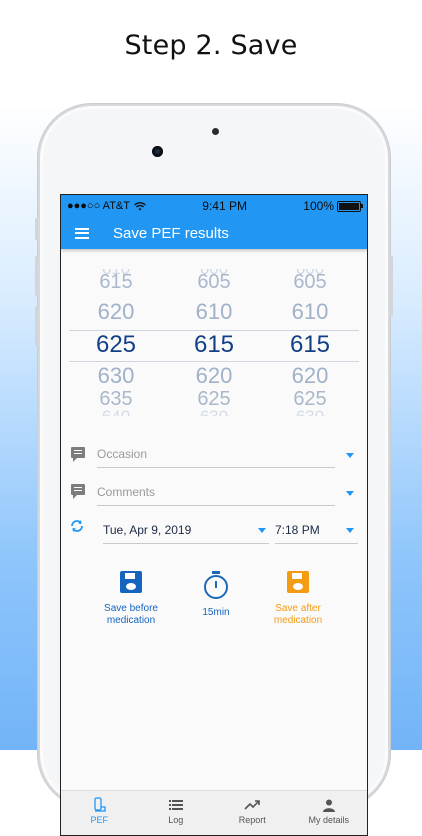 The image size is (422, 836). I want to click on nav-item-log: Log, so click(176, 813).